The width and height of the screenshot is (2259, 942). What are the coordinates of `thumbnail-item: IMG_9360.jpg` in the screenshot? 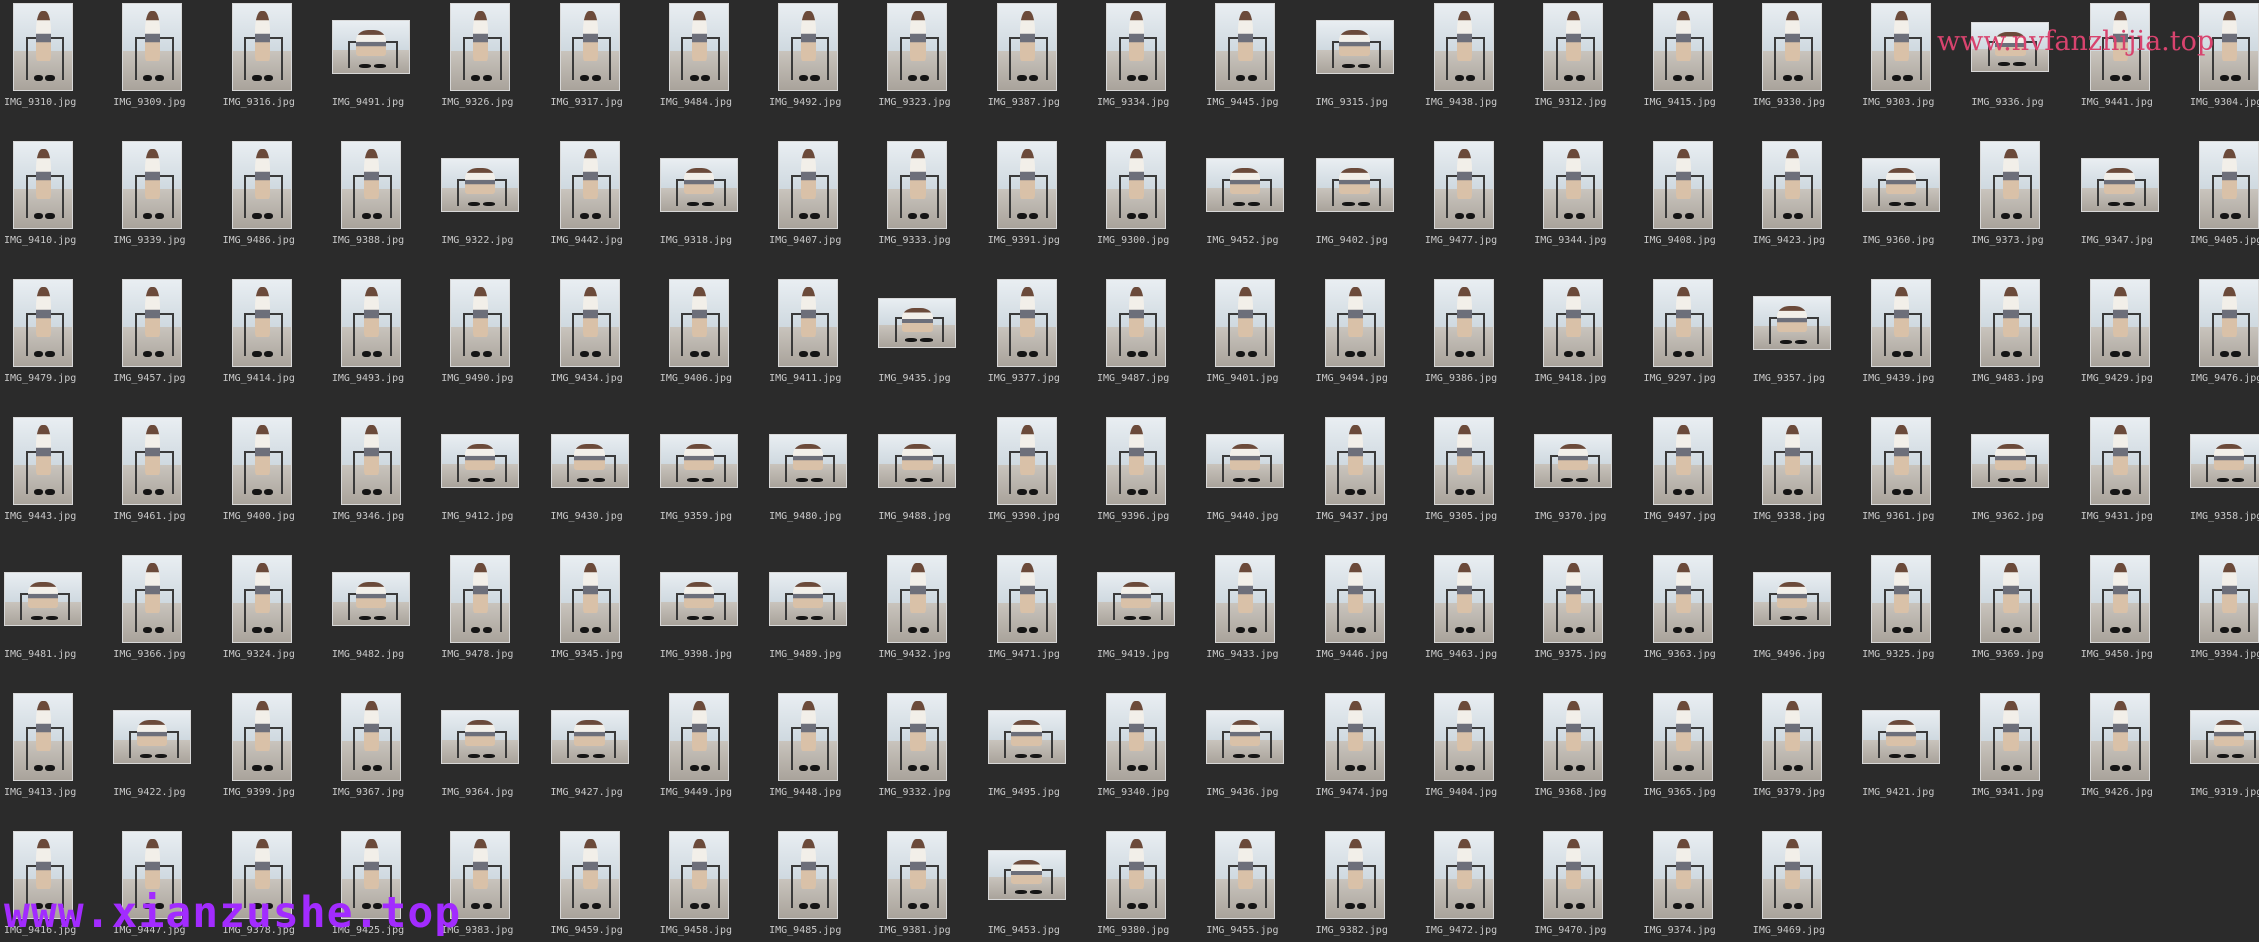 It's located at (1912, 207).